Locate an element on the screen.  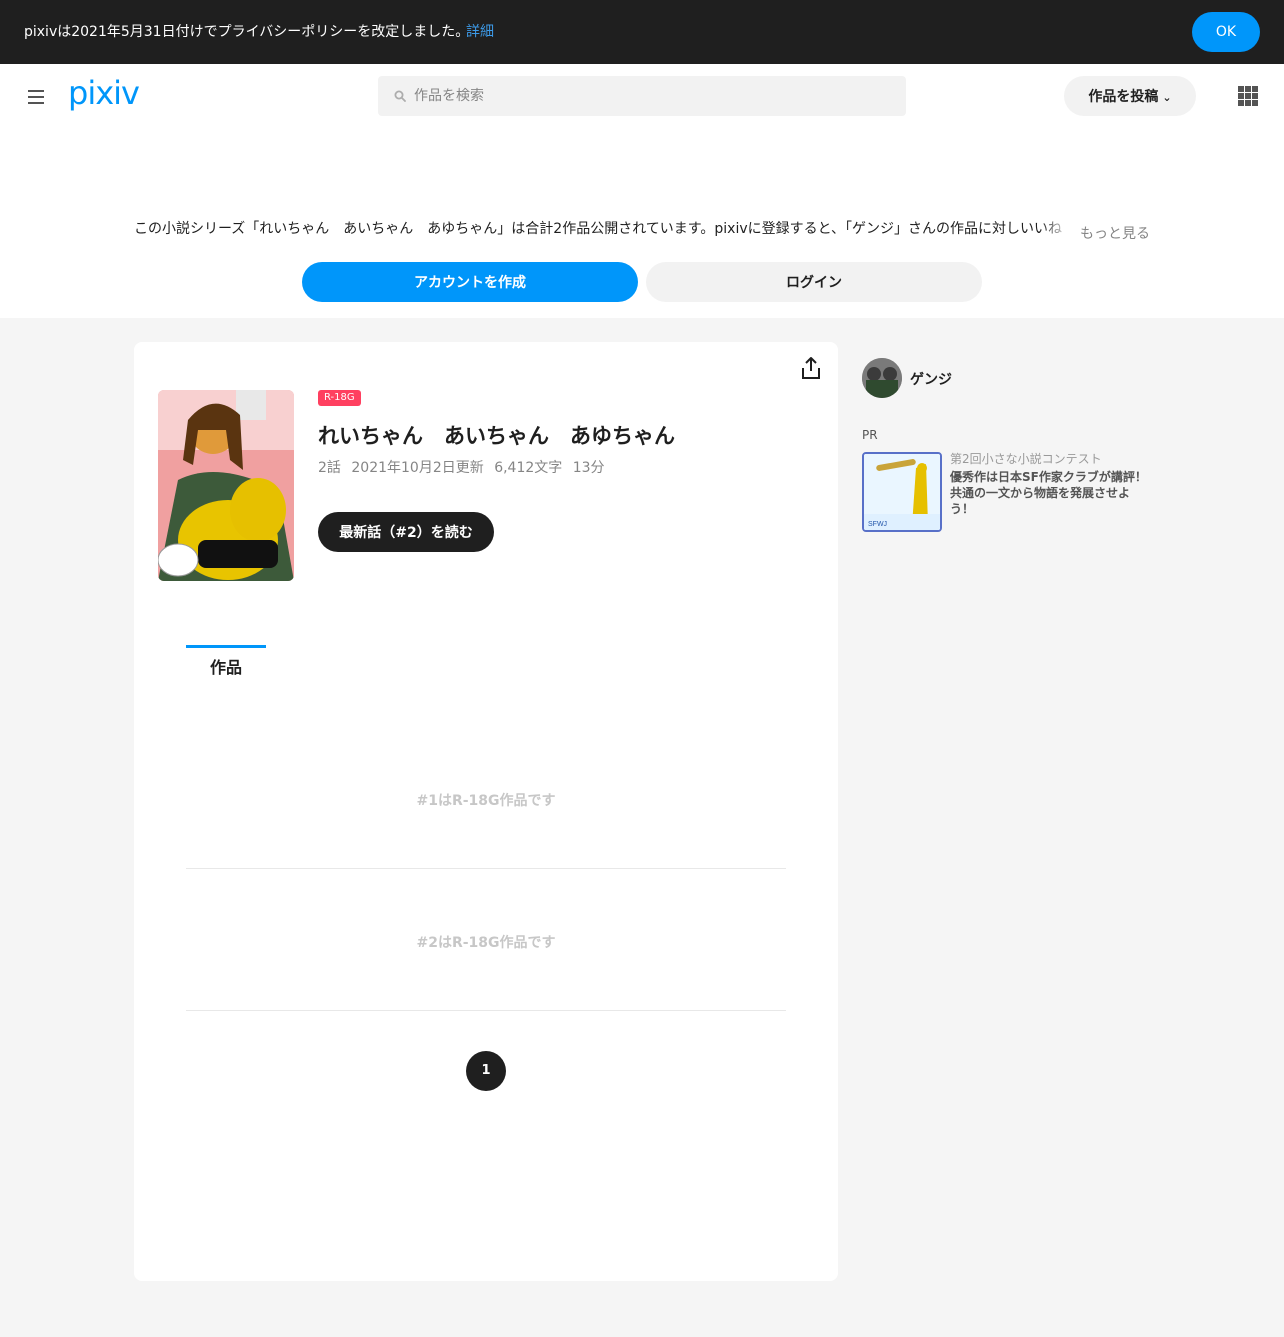
post-work-button: 作品を投稿 ⌄ is located at coordinates (1130, 96).